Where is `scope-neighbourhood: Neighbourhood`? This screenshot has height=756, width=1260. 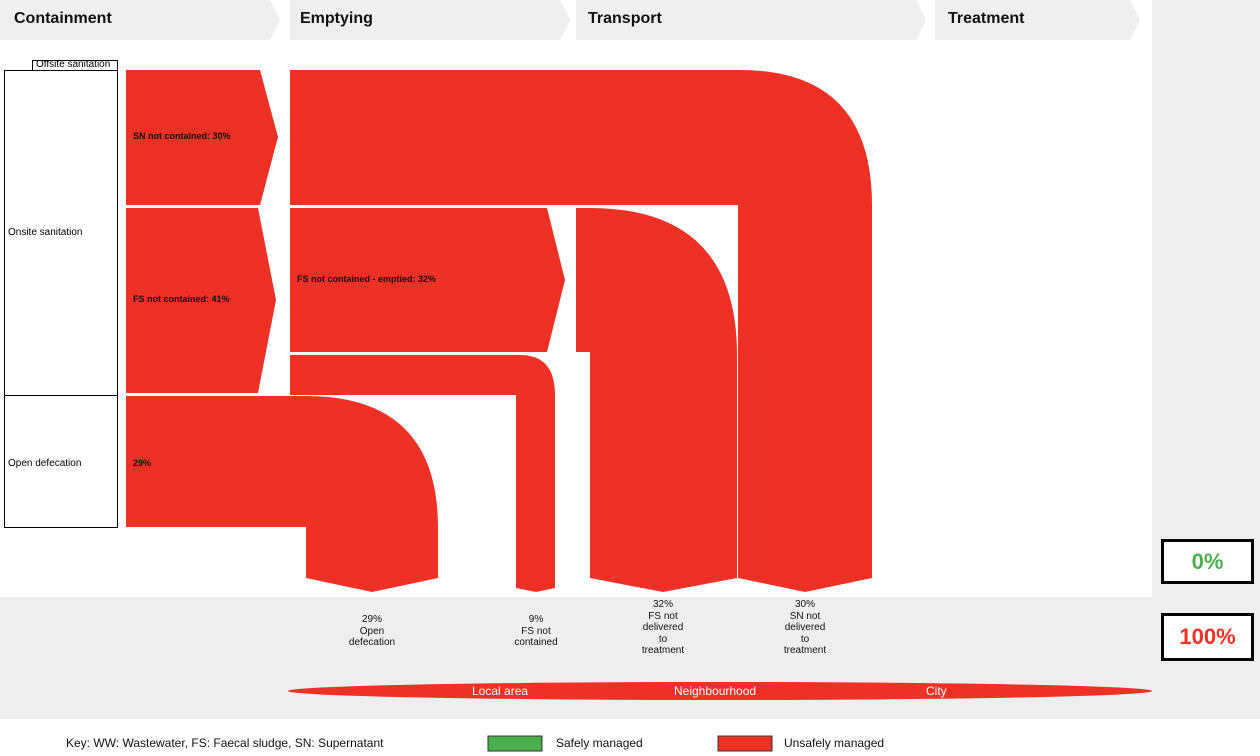 scope-neighbourhood: Neighbourhood is located at coordinates (715, 691).